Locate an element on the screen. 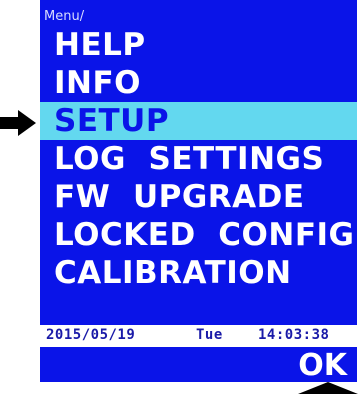 This screenshot has width=362, height=394. softkey-bar: OK is located at coordinates (198, 365).